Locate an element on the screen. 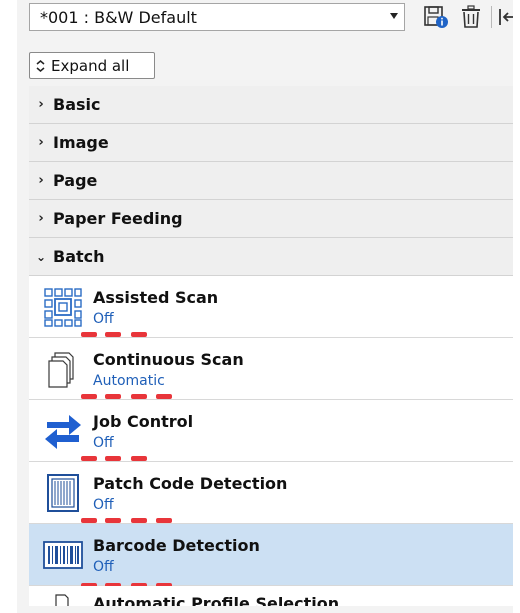 The image size is (520, 613). category-basic: › Basic is located at coordinates (271, 105).